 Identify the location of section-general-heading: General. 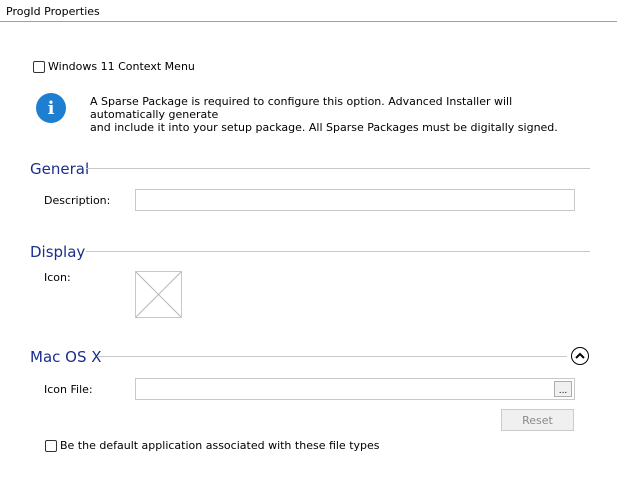
(60, 169).